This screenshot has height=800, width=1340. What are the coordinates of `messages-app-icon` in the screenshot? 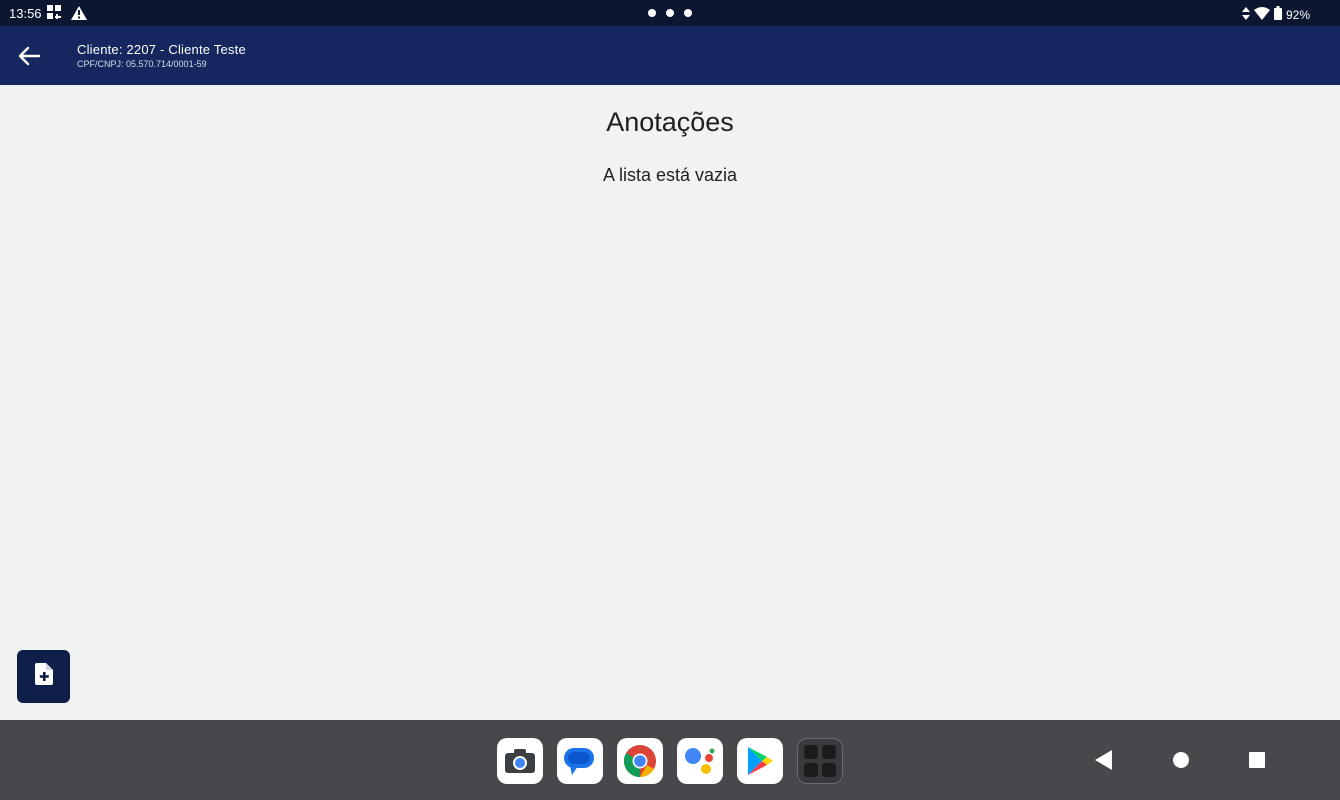 It's located at (580, 761).